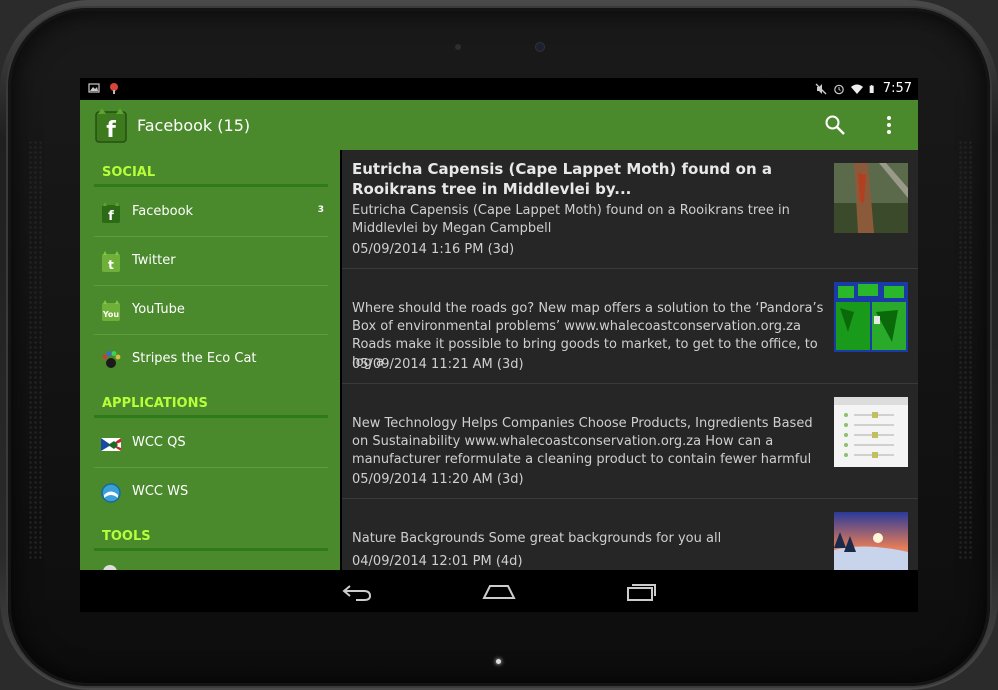  Describe the element at coordinates (211, 310) in the screenshot. I see `drawer-item-youtube: You YouTube` at that location.